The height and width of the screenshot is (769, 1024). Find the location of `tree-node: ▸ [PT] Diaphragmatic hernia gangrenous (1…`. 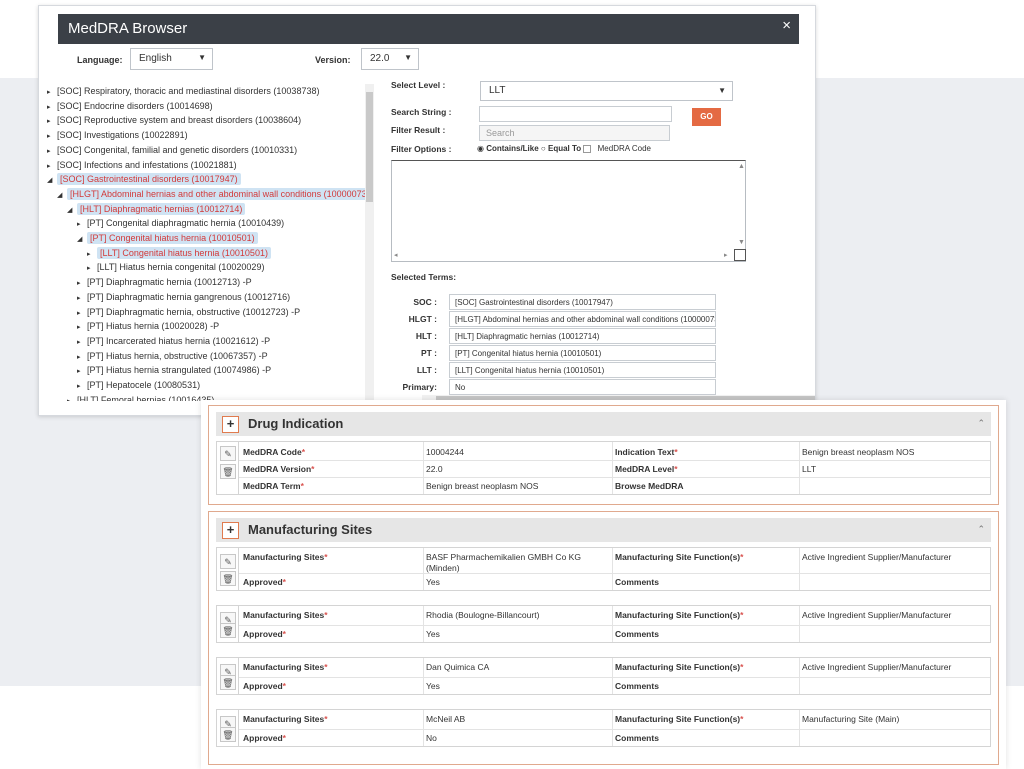

tree-node: ▸ [PT] Diaphragmatic hernia gangrenous (1… is located at coordinates (183, 297).